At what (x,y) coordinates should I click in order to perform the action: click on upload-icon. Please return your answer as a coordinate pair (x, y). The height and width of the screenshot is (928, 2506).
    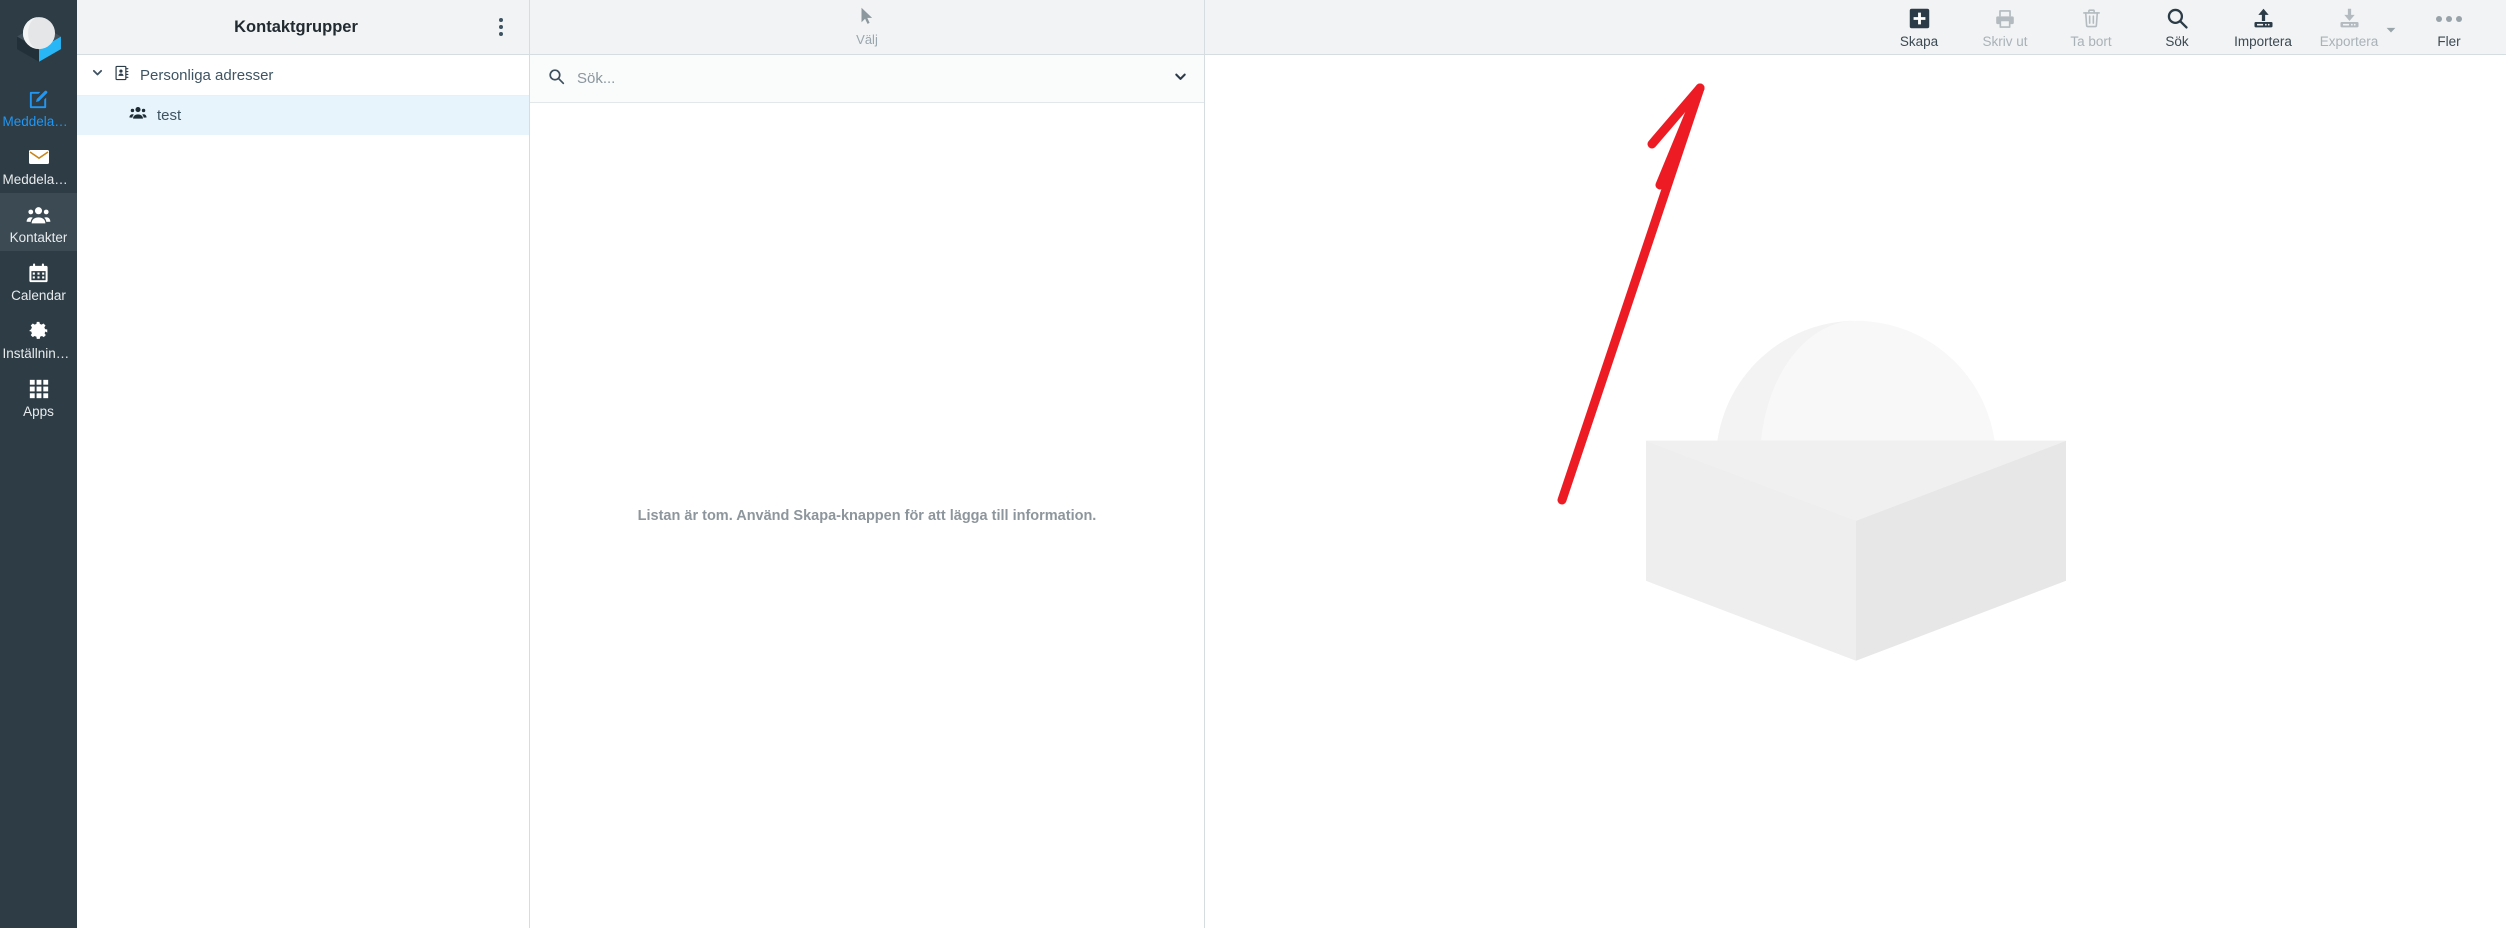
    Looking at the image, I should click on (2263, 19).